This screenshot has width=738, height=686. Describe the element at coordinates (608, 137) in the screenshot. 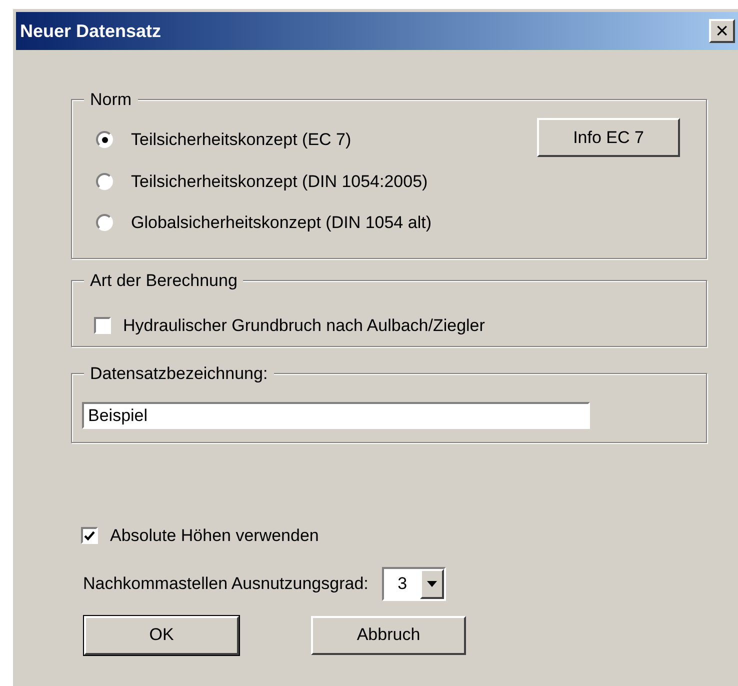

I see `info-button: Info EC 7` at that location.